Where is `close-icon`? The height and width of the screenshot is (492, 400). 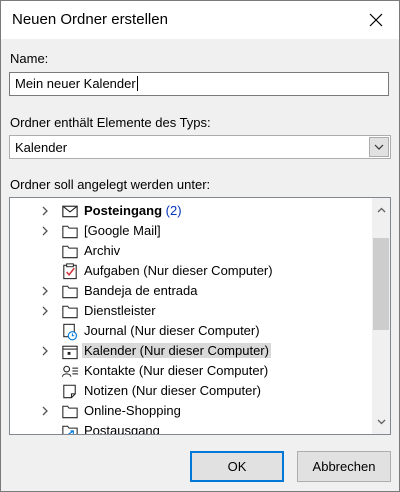
close-icon is located at coordinates (376, 20).